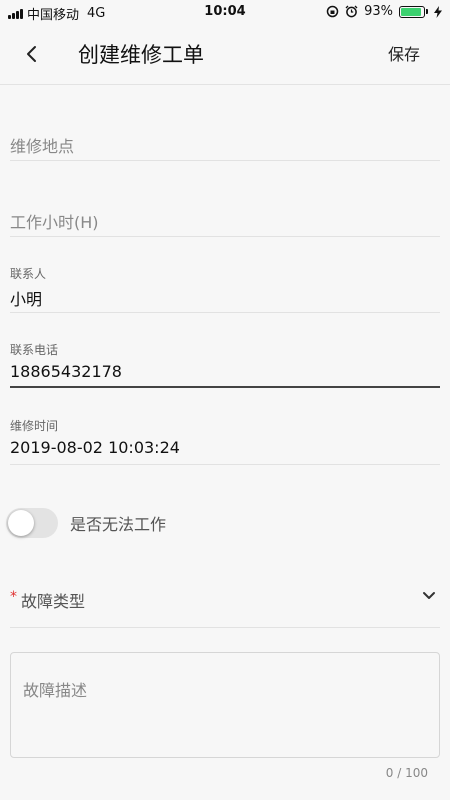  What do you see at coordinates (32, 54) in the screenshot?
I see `chevron-left-icon` at bounding box center [32, 54].